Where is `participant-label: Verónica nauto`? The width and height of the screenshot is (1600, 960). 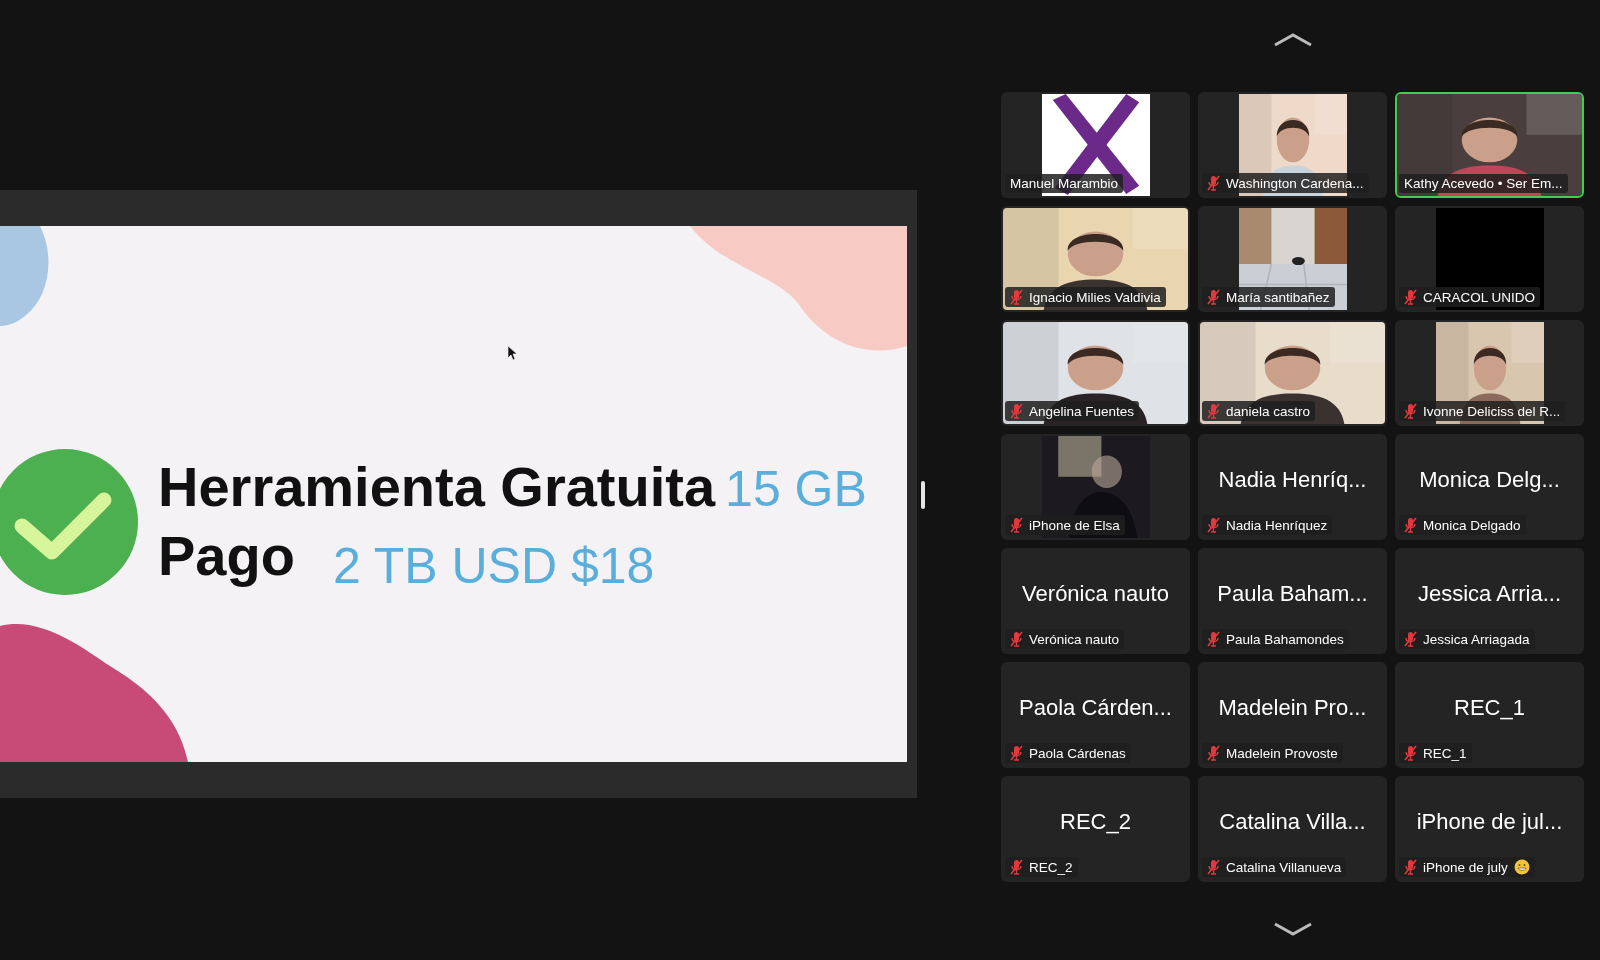
participant-label: Verónica nauto is located at coordinates (1074, 639).